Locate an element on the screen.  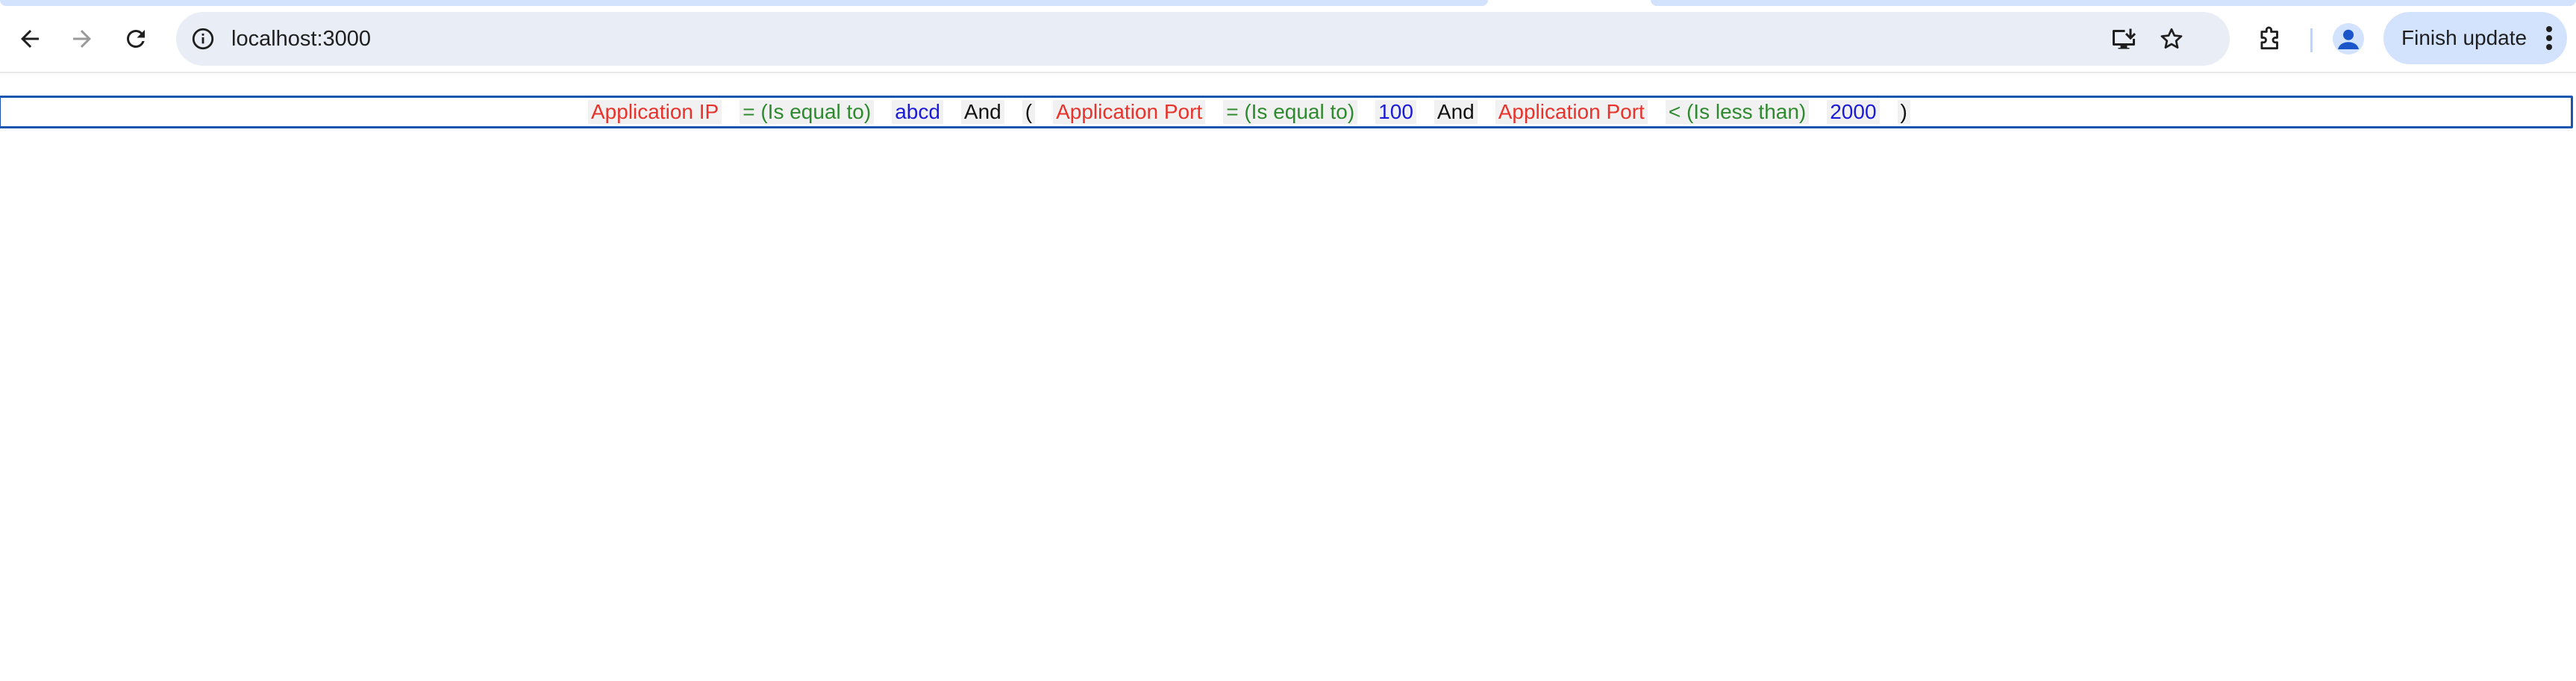
back-arrow-icon is located at coordinates (30, 39).